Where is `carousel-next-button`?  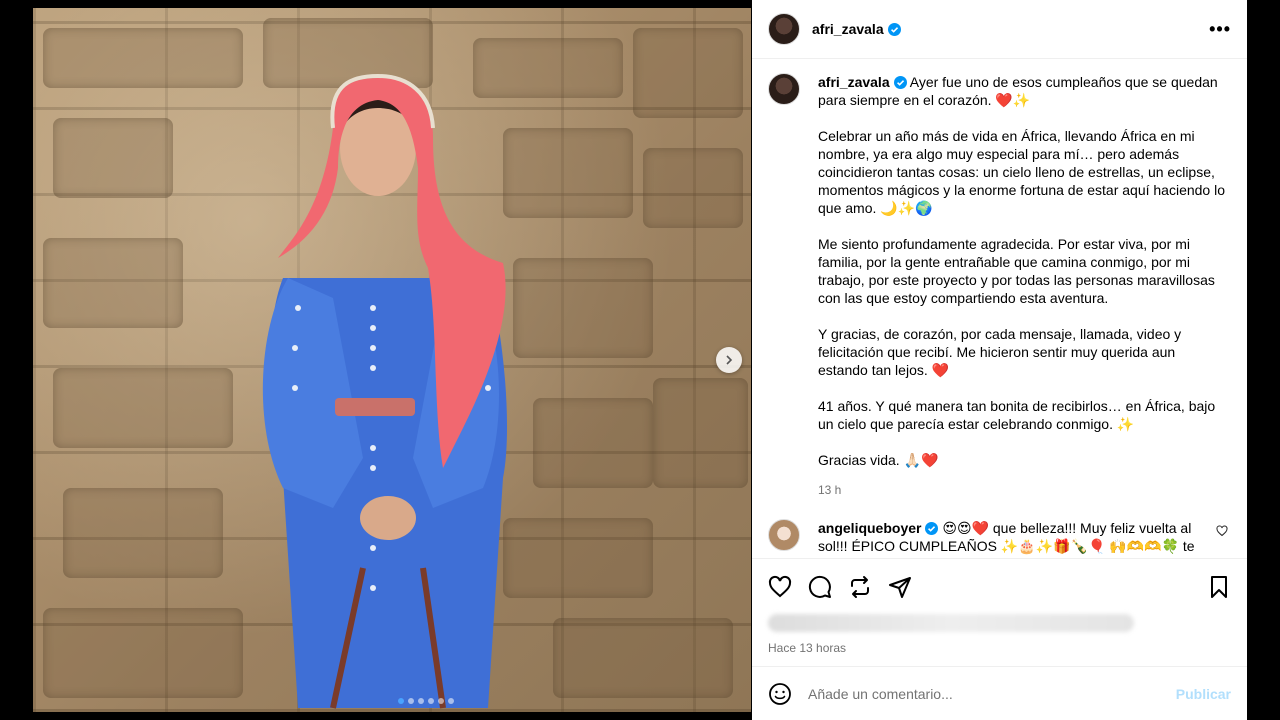 carousel-next-button is located at coordinates (729, 360).